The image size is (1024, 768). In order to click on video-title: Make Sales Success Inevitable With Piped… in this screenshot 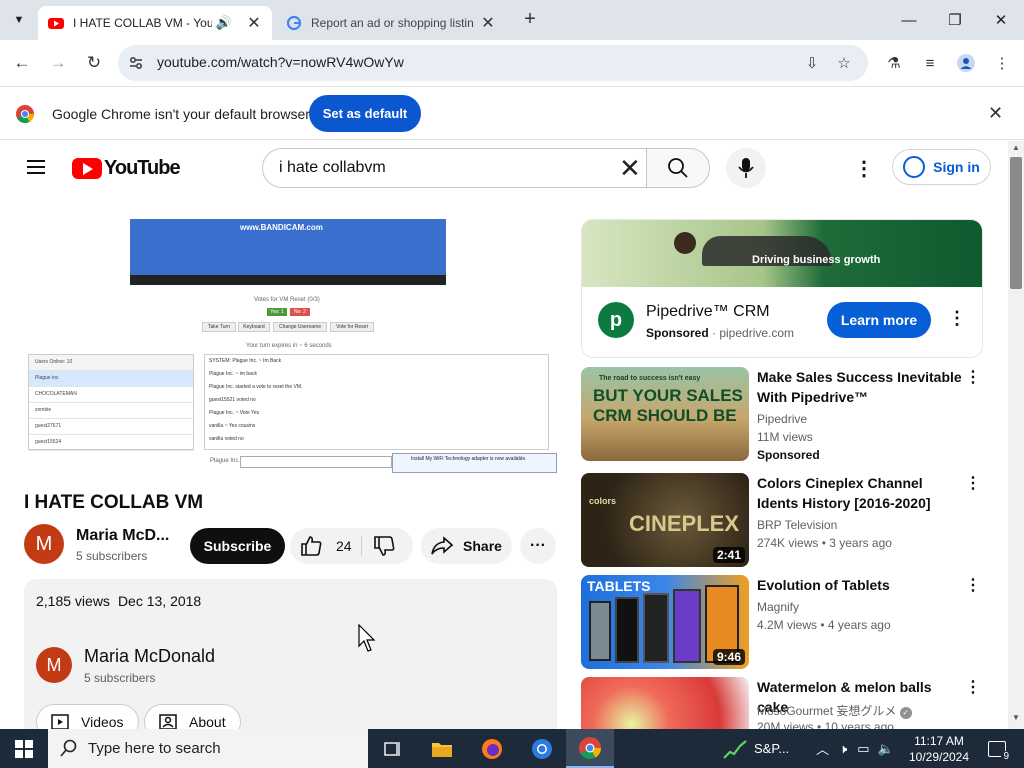, I will do `click(859, 387)`.